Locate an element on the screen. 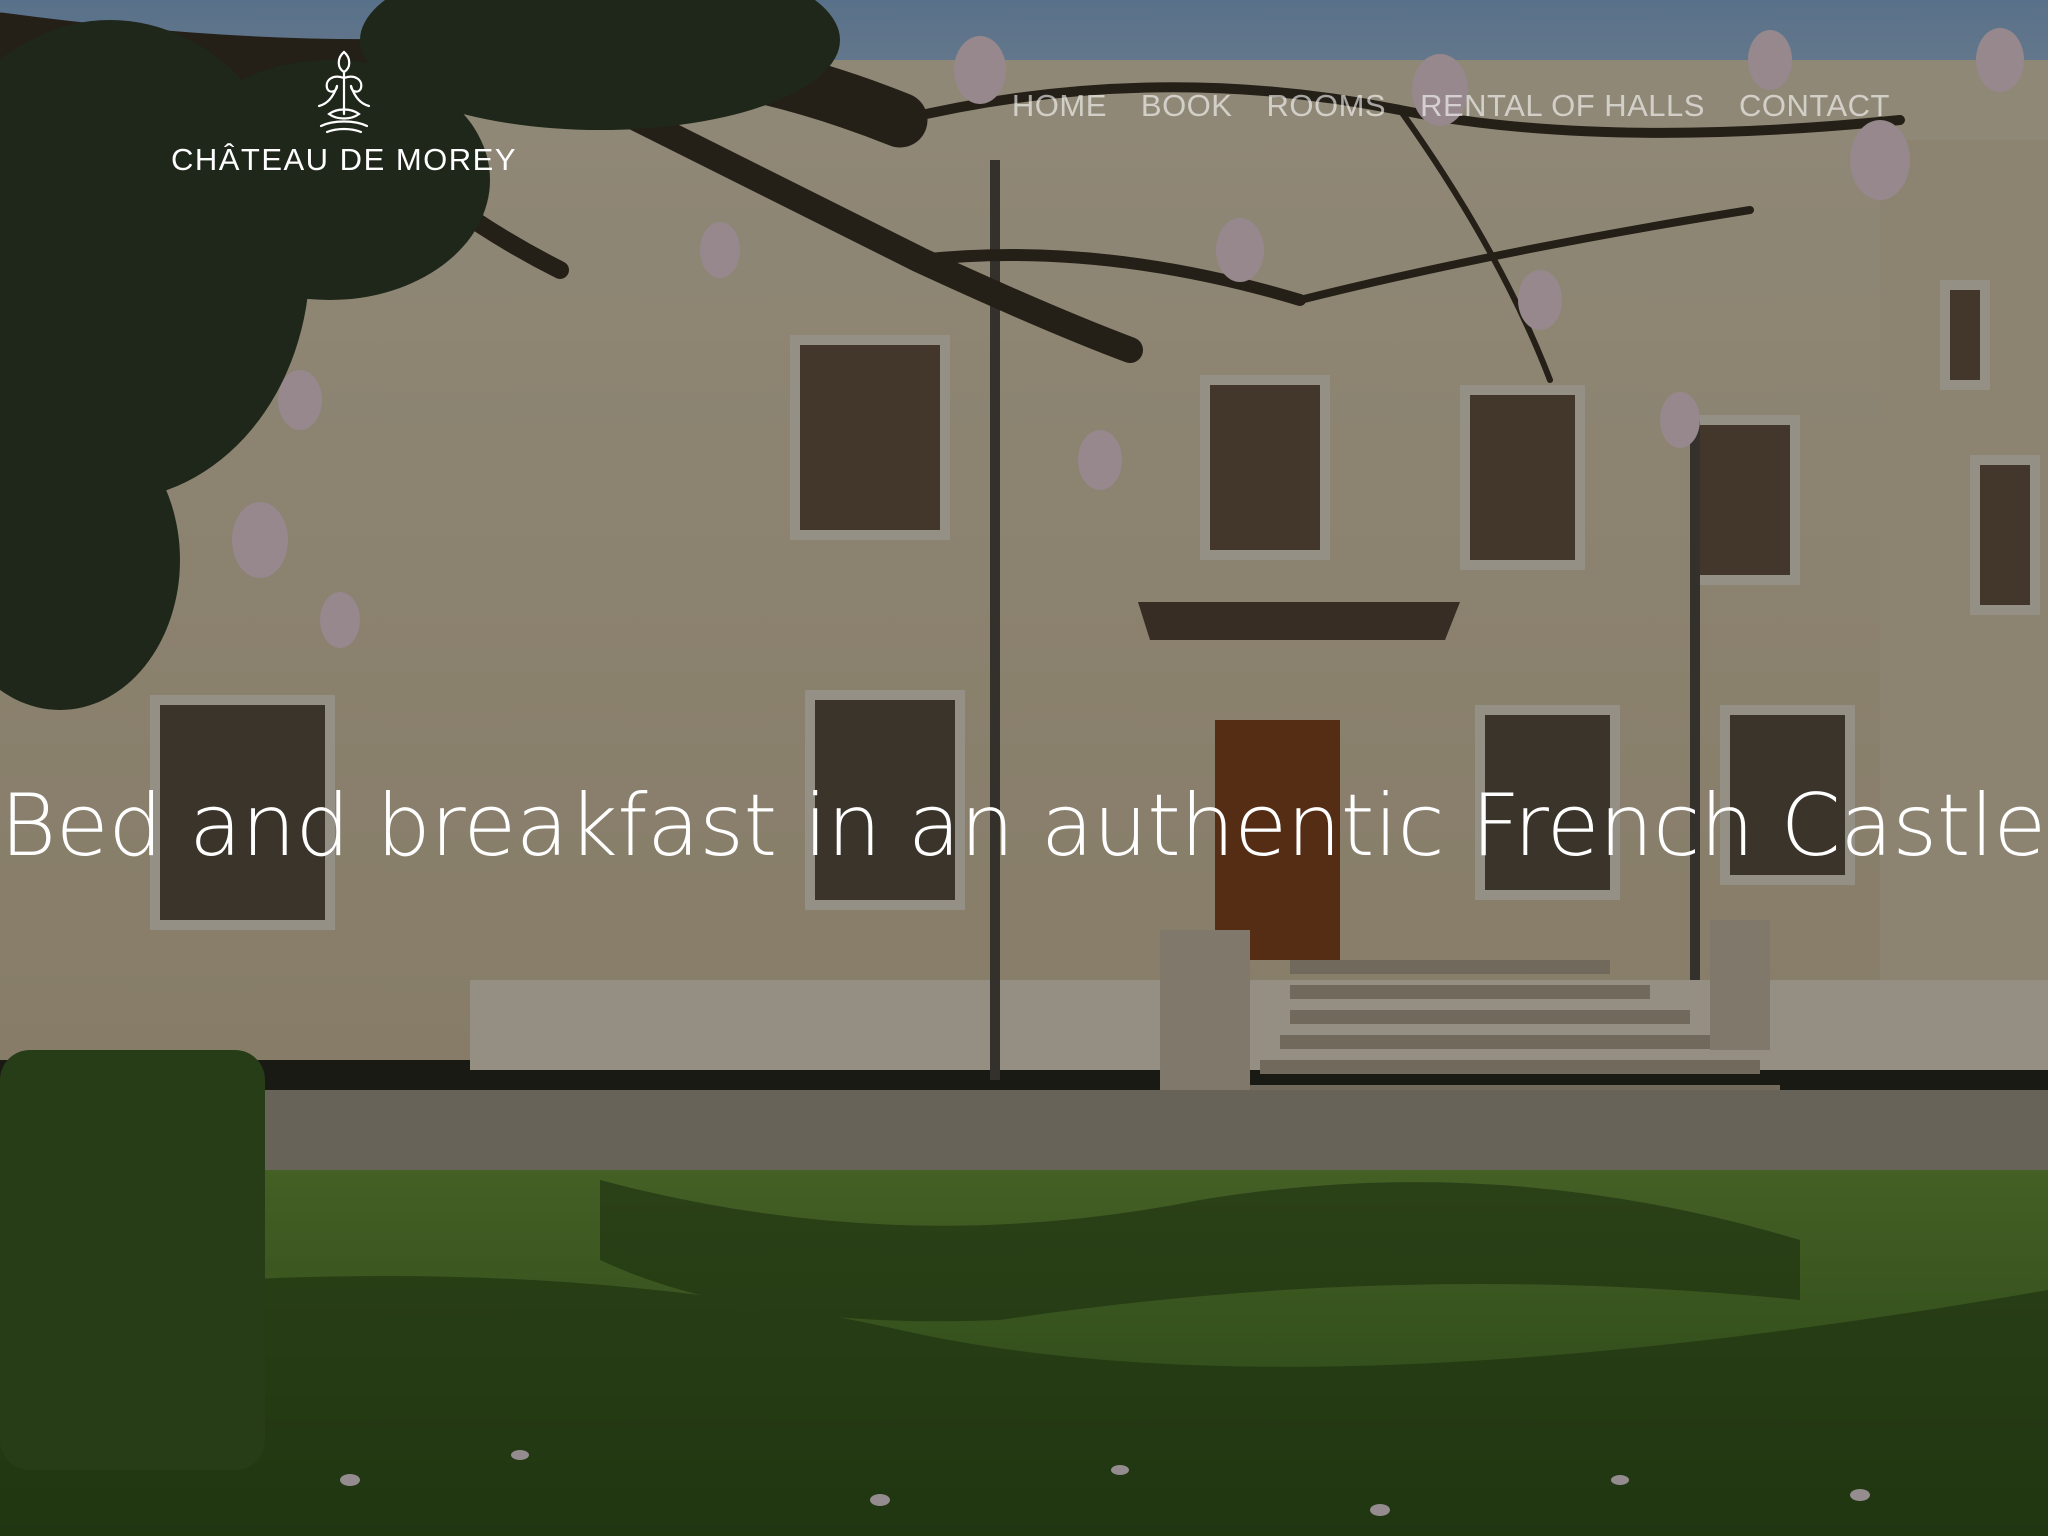  site-logo: CHÂTEAU DE MOREY is located at coordinates (344, 113).